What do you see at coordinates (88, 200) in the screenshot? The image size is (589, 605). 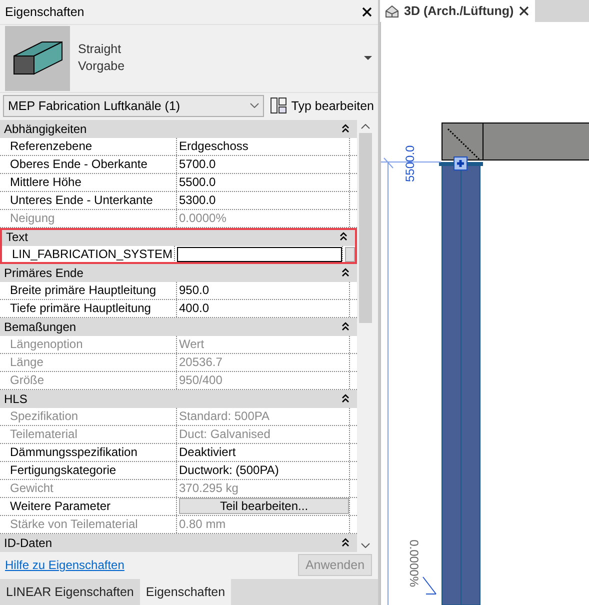 I see `property-name: Unteres Ende - Unterkante` at bounding box center [88, 200].